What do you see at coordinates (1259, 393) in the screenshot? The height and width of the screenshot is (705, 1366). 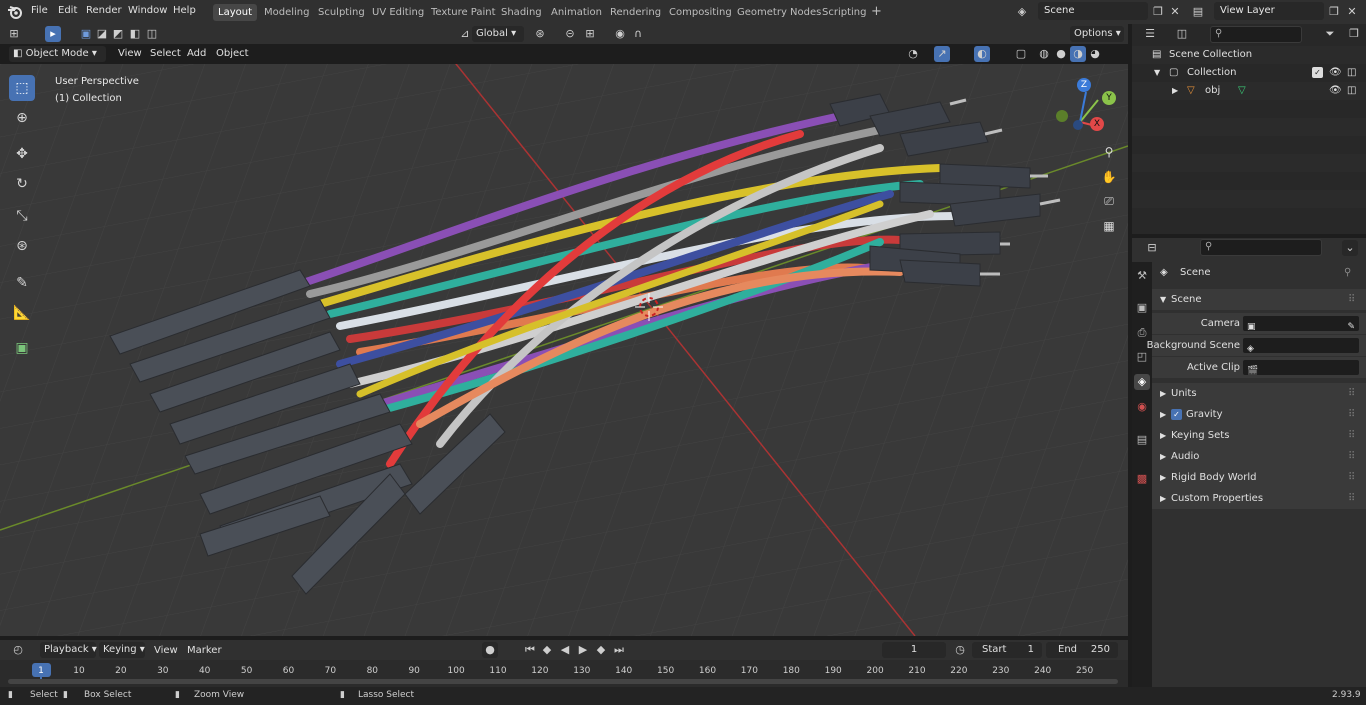 I see `units-panel-header: ▶ Units ⠿` at bounding box center [1259, 393].